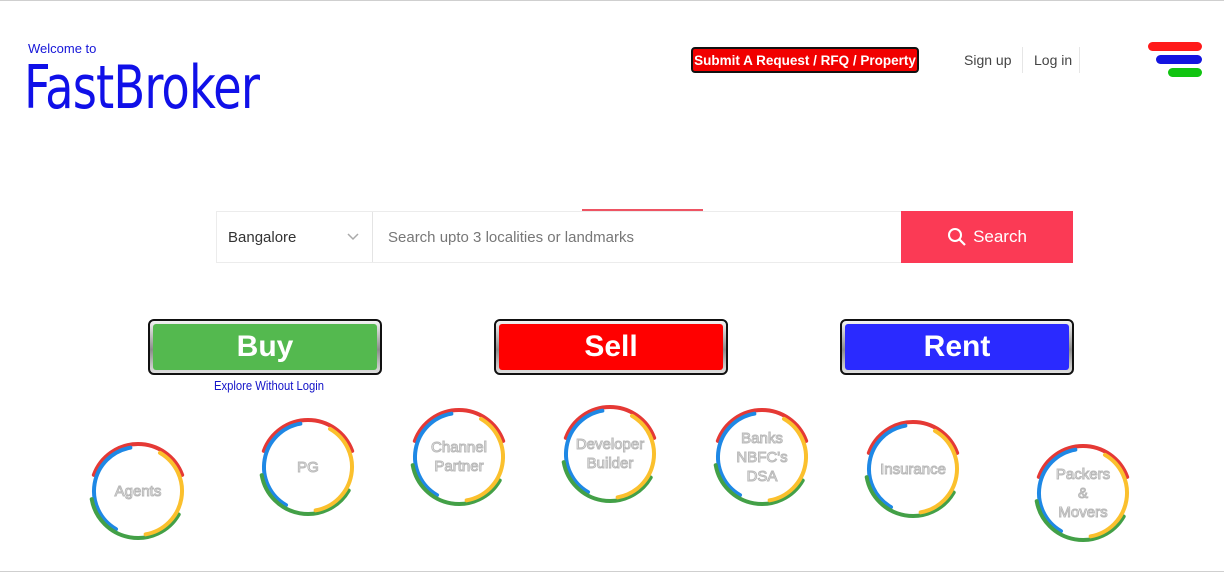  I want to click on buy-button: Buy, so click(265, 347).